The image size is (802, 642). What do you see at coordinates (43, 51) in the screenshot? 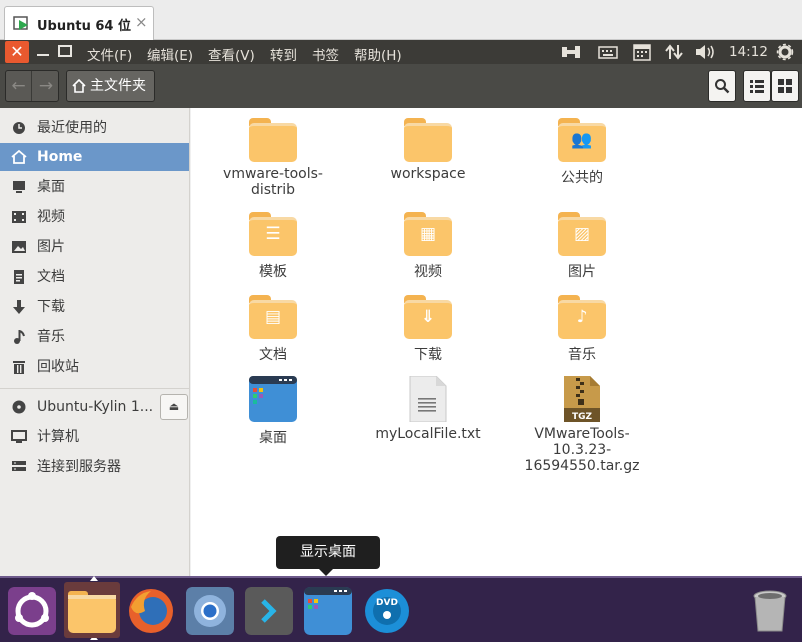
I see `window-minimize-button` at bounding box center [43, 51].